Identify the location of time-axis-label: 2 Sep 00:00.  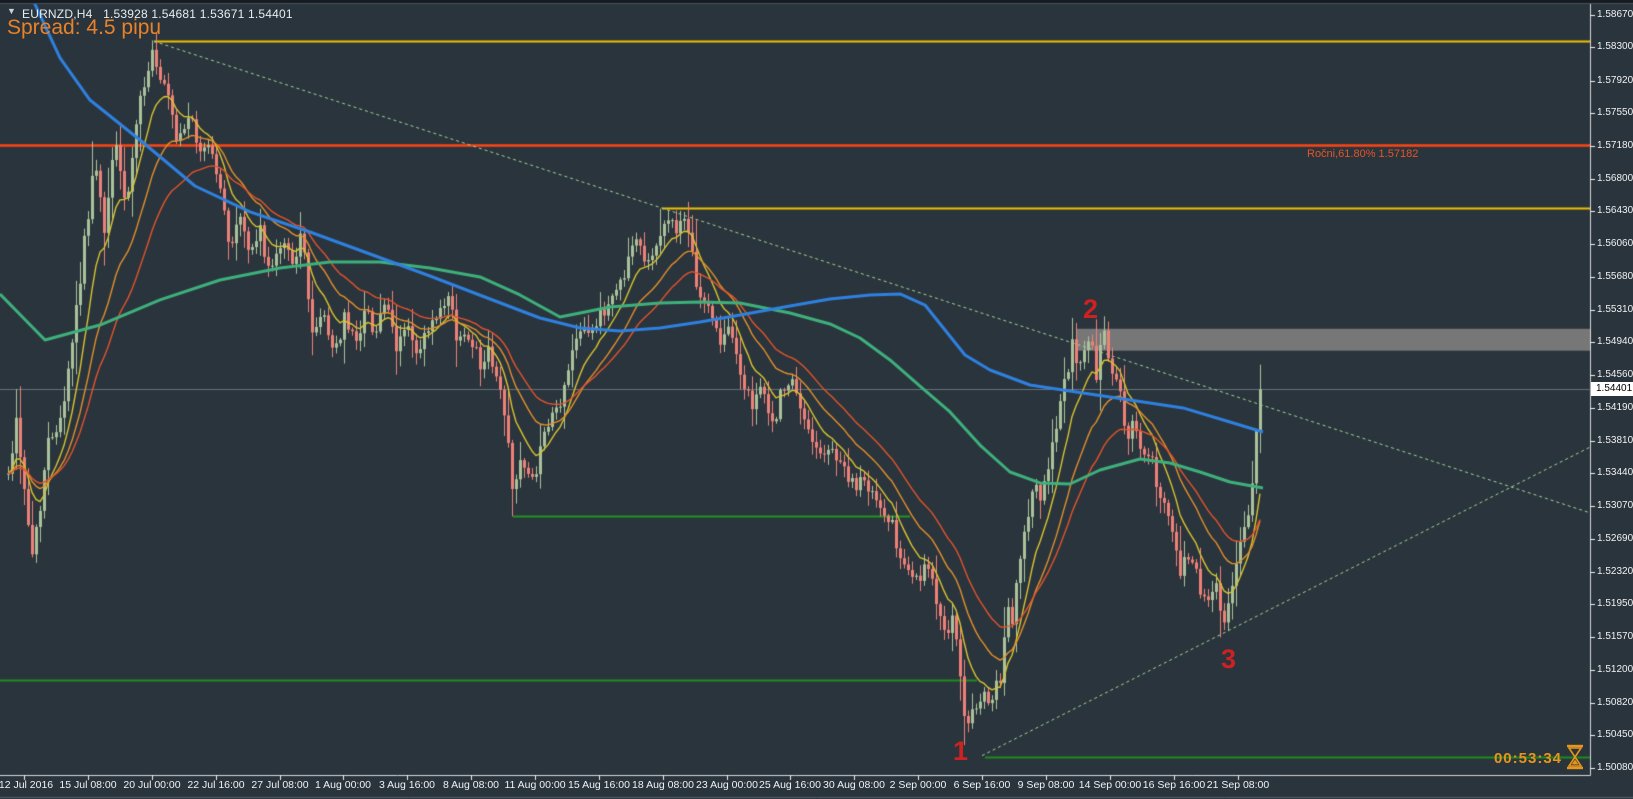
(918, 785).